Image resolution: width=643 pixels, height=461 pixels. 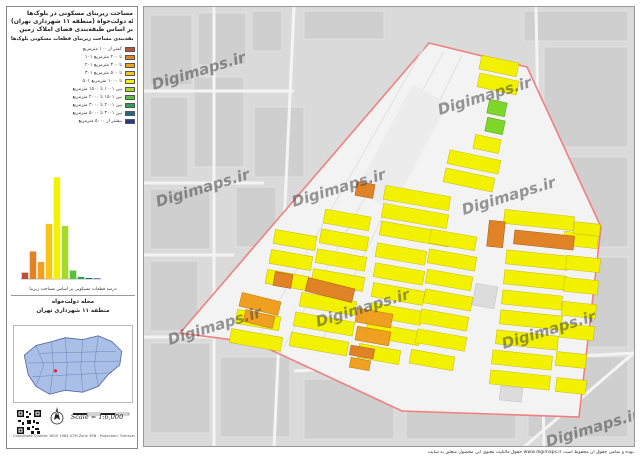 I want to click on legend-item-label: ۵۰۱ تا ۱۰۰۰ مترمربع, so click(x=102, y=81).